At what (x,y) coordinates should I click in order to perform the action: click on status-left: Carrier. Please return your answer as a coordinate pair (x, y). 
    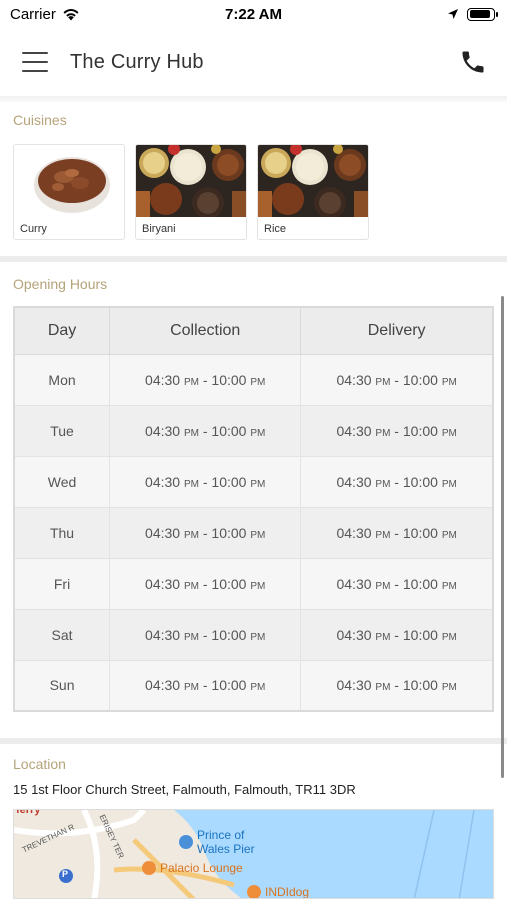
    Looking at the image, I should click on (45, 14).